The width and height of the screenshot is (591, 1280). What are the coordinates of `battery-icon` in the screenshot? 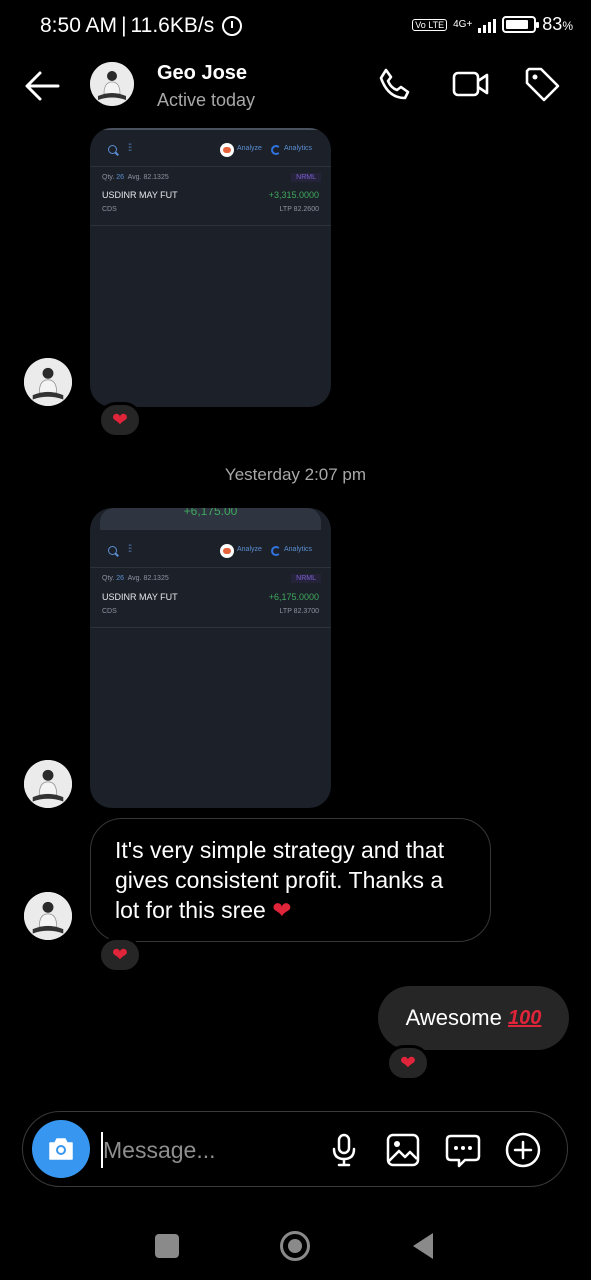 It's located at (521, 24).